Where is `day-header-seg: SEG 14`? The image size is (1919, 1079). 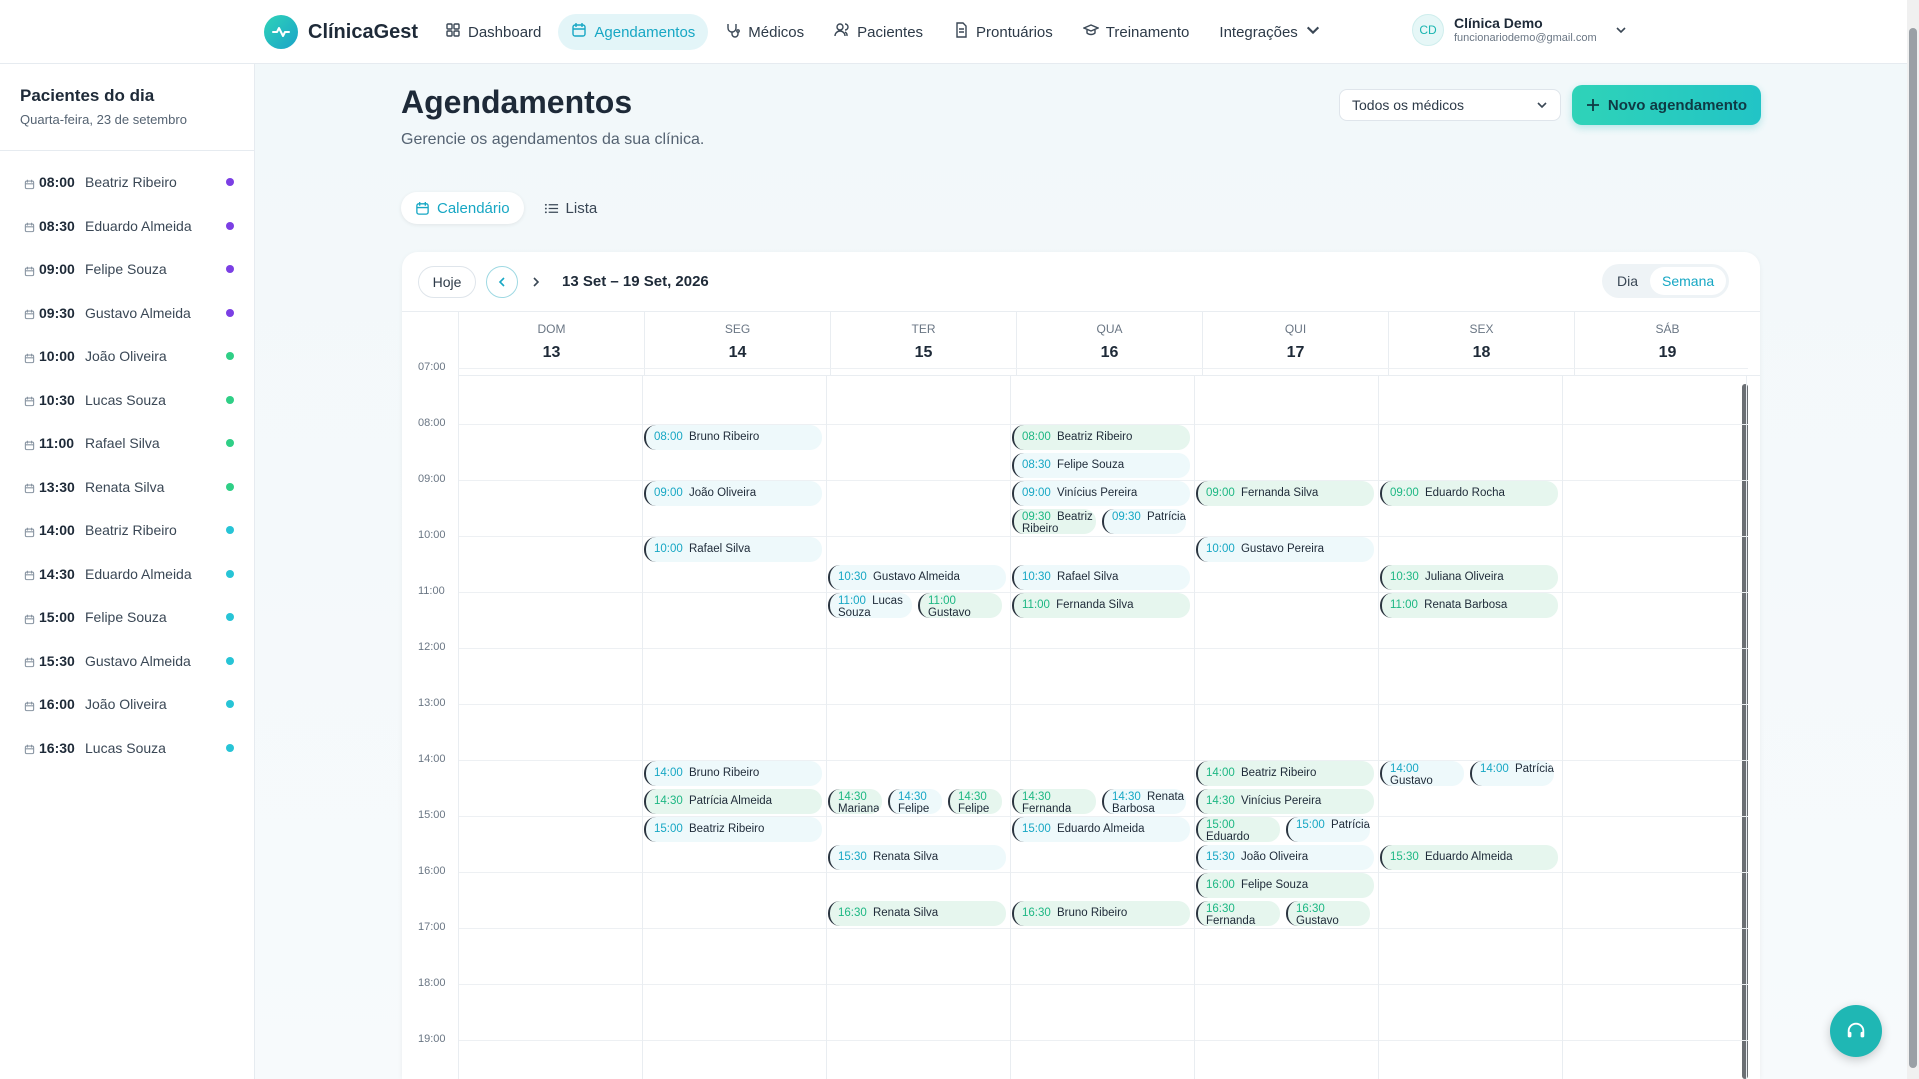 day-header-seg: SEG 14 is located at coordinates (737, 343).